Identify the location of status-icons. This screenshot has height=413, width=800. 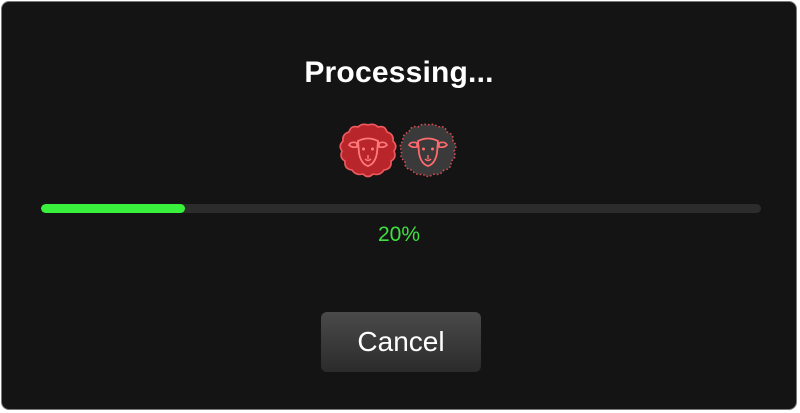
(399, 150).